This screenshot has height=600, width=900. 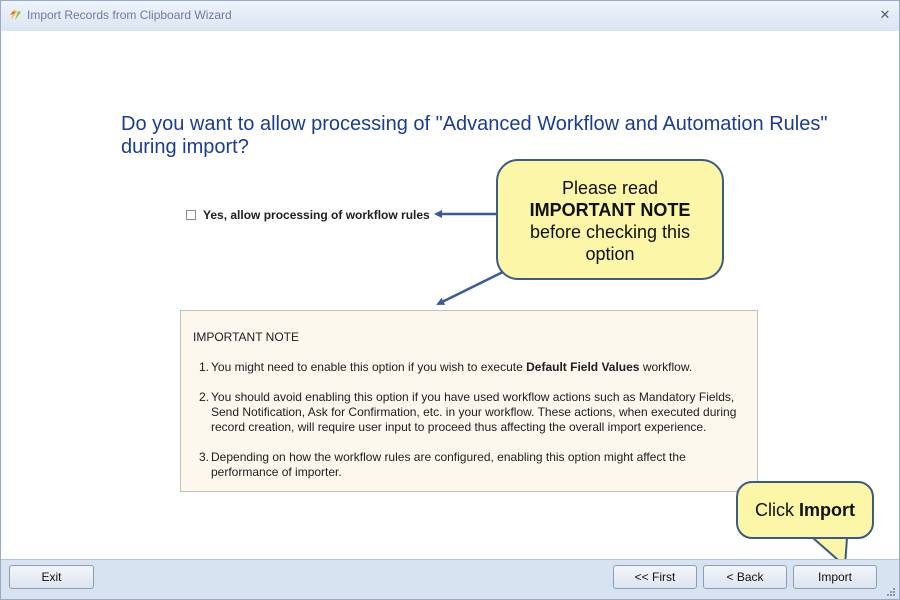 I want to click on note-item-number: 1., so click(x=204, y=367).